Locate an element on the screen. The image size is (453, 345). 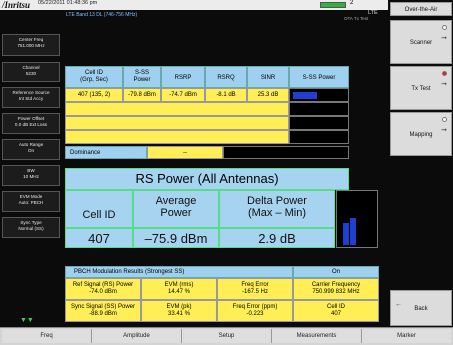
power-offset-button: Power Offset 0.0 dB Ext Loss is located at coordinates (31, 123).